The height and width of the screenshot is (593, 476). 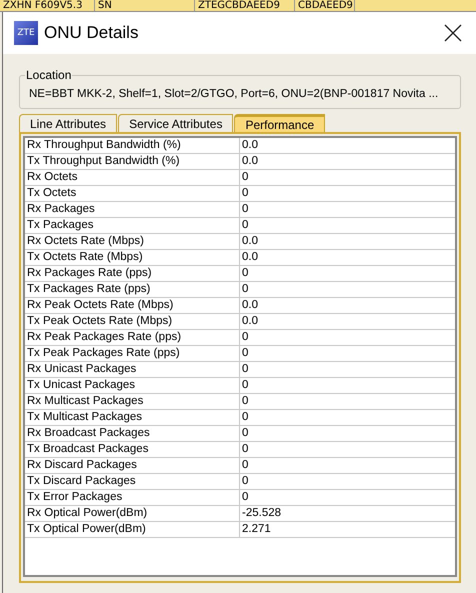 I want to click on attribute-name-cell: Rx Octets, so click(x=132, y=177).